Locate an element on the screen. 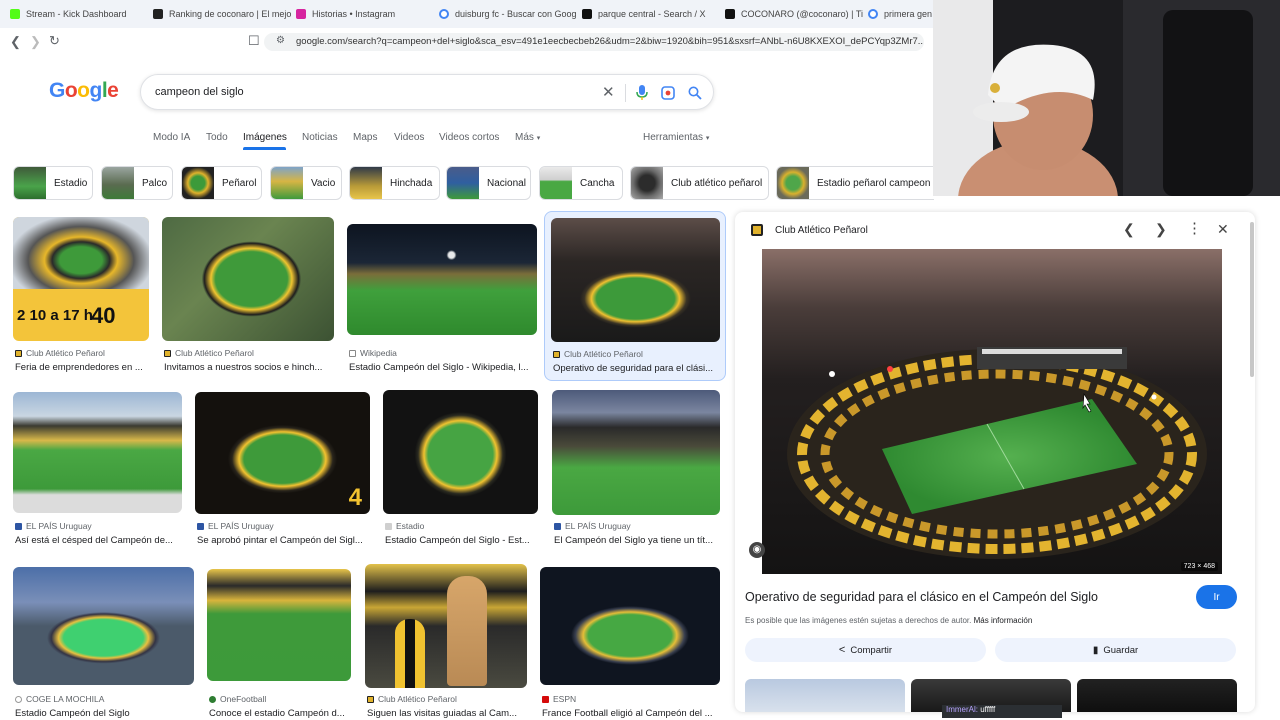 Image resolution: width=1280 pixels, height=720 pixels. lens-search-icon: ◉ is located at coordinates (757, 550).